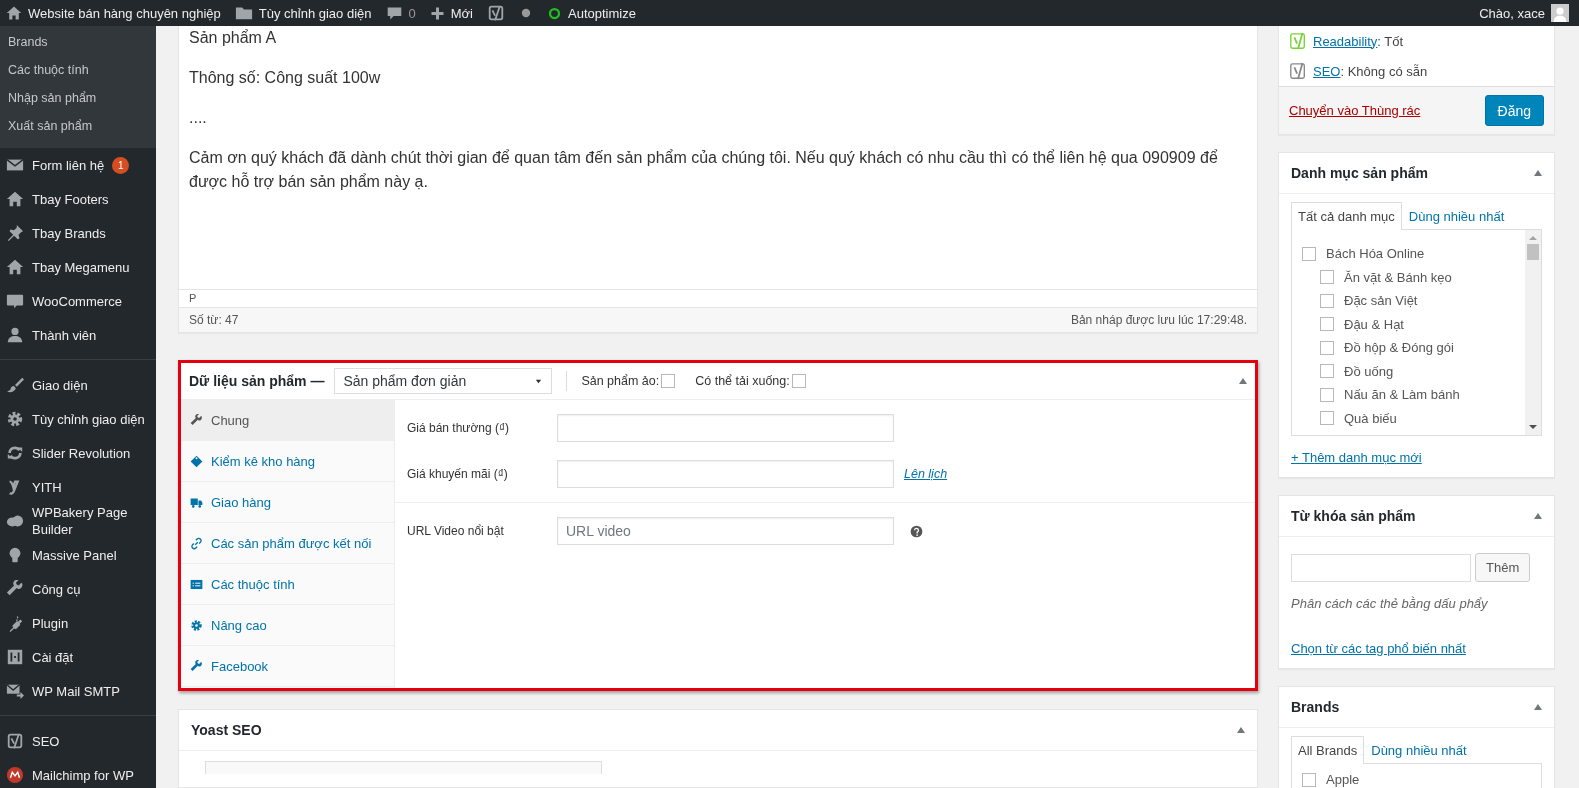 The width and height of the screenshot is (1579, 788). What do you see at coordinates (287, 544) in the screenshot?
I see `product-data-tab: Các sản phẩm được kết nối` at bounding box center [287, 544].